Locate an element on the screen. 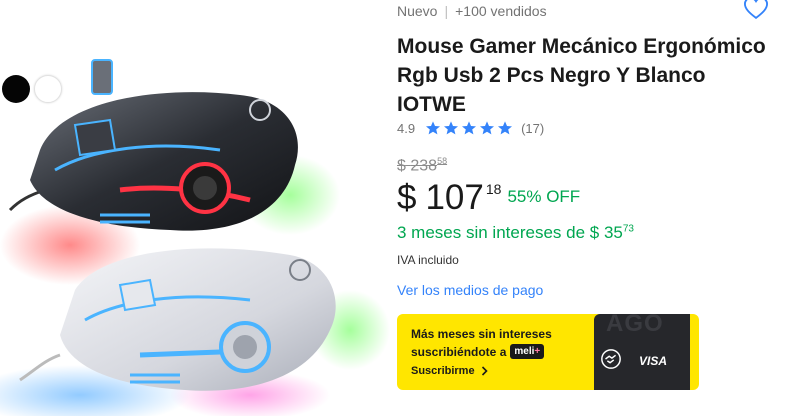 The width and height of the screenshot is (791, 416). original-price-cents: 58 is located at coordinates (442, 161).